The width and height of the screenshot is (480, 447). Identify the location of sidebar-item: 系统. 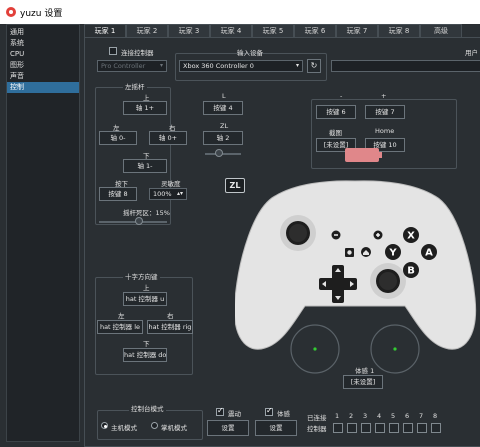
(43, 43).